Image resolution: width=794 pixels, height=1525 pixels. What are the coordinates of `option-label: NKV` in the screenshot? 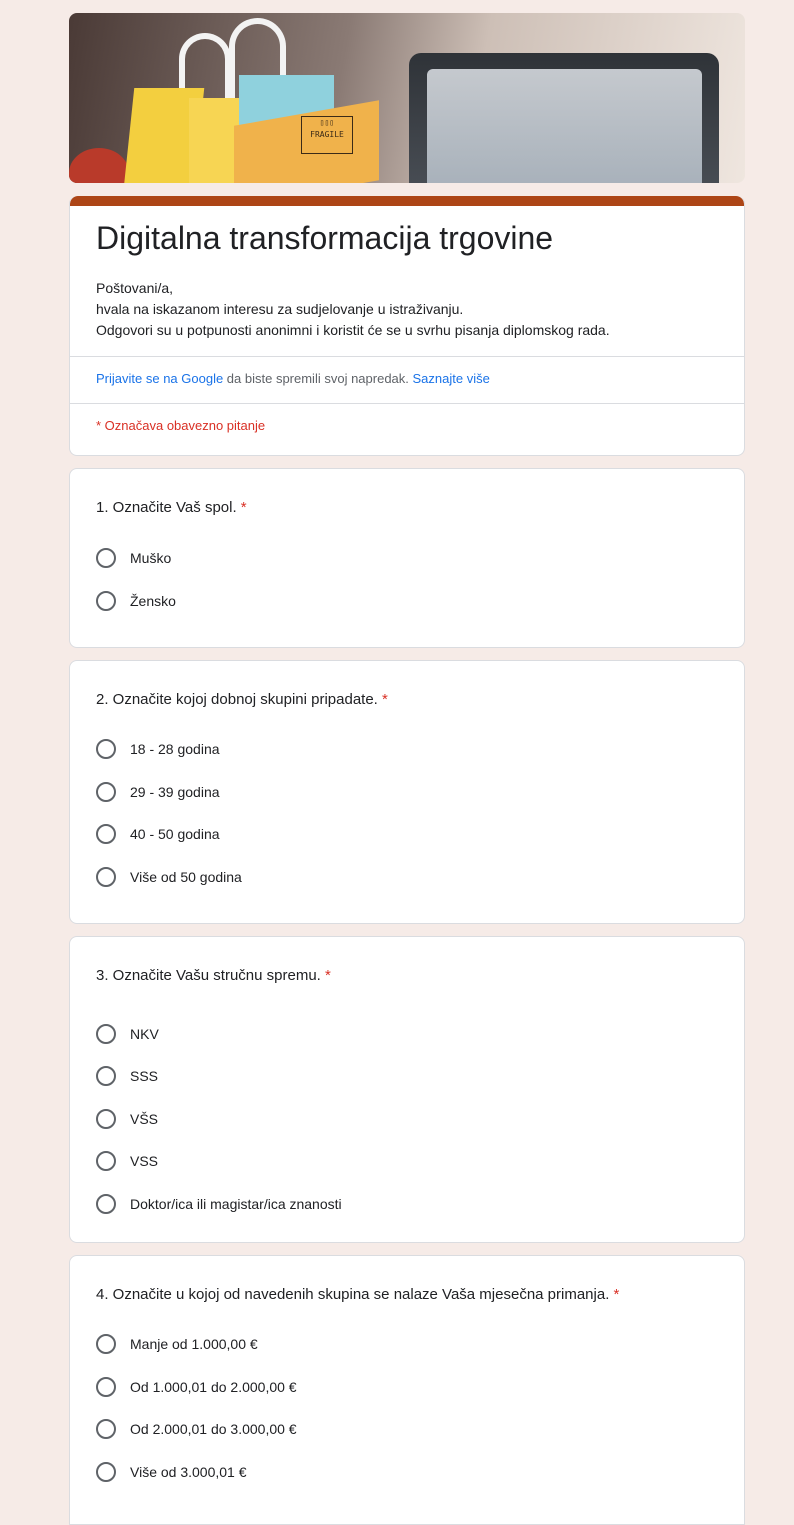 It's located at (144, 1034).